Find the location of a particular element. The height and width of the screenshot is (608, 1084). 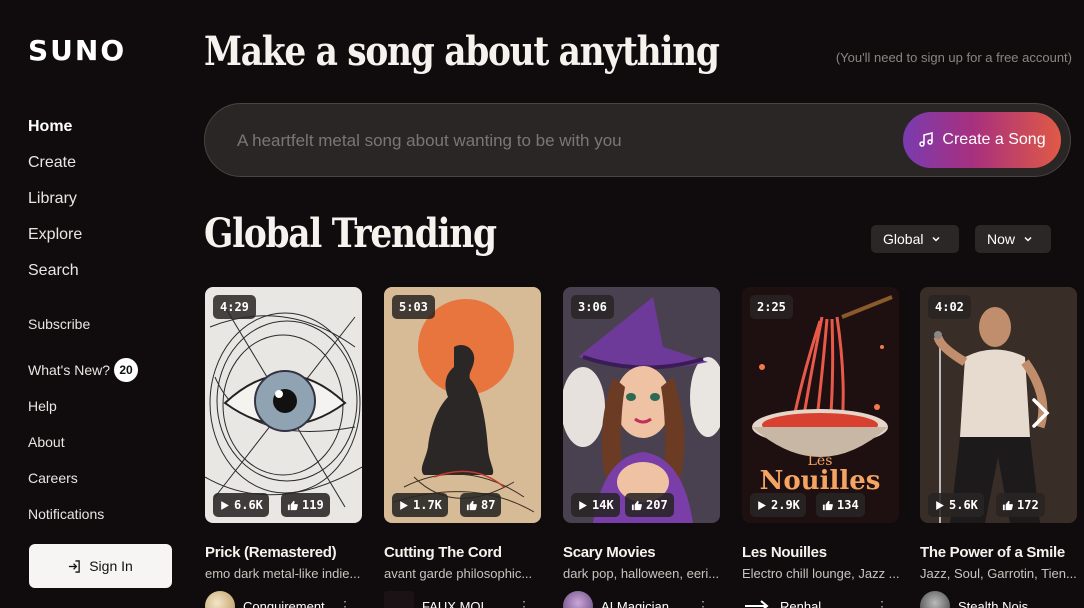

nav-item-careers: Careers is located at coordinates (83, 488).